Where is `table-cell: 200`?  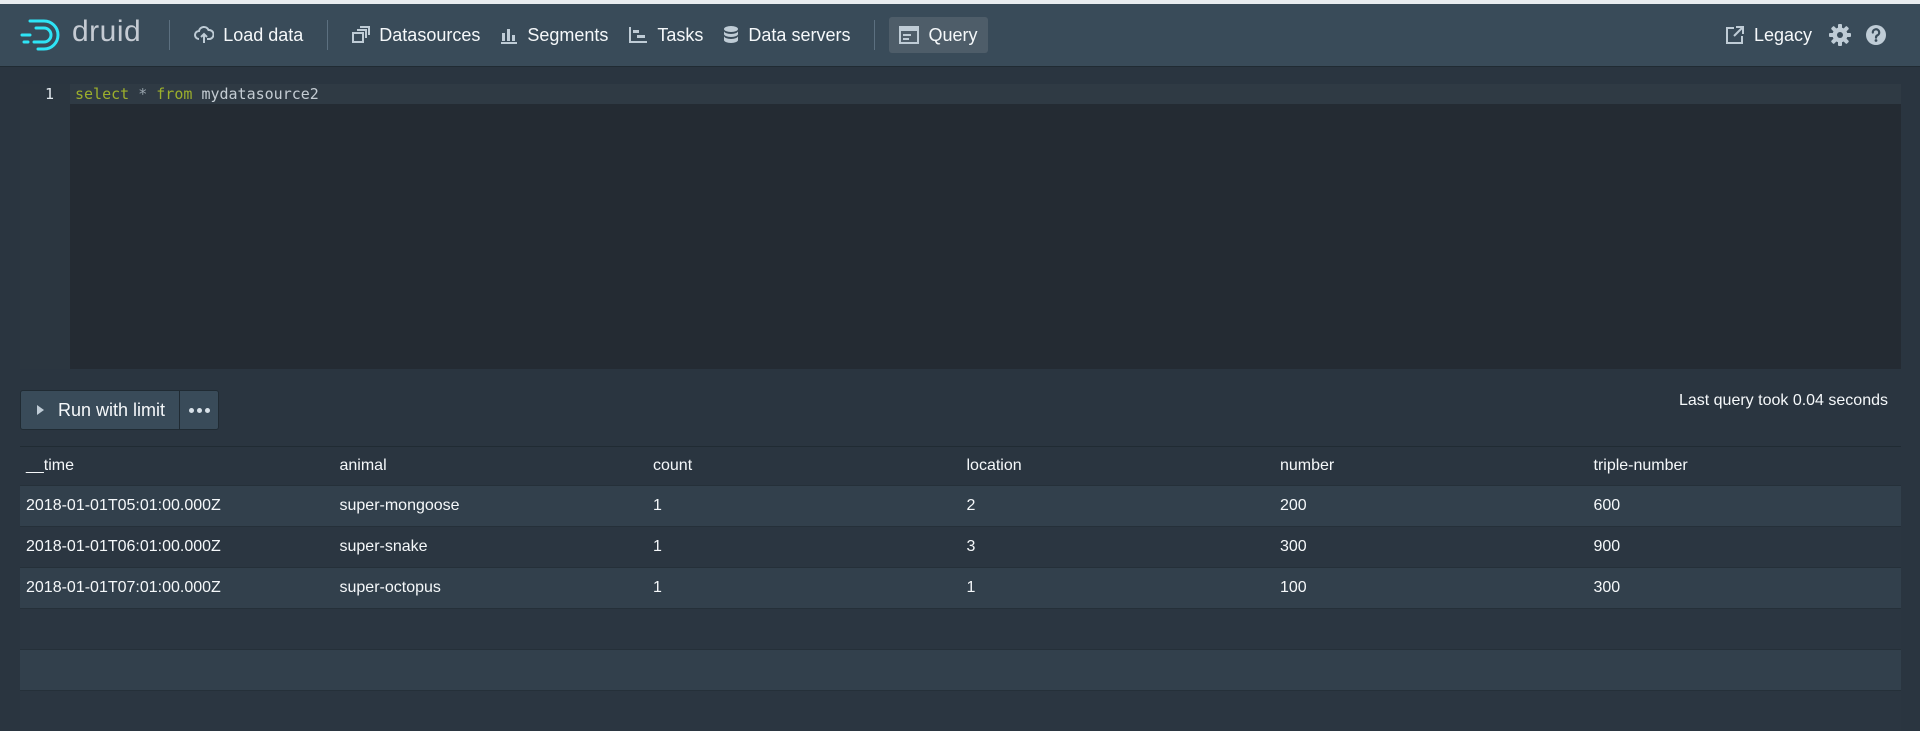
table-cell: 200 is located at coordinates (1293, 505).